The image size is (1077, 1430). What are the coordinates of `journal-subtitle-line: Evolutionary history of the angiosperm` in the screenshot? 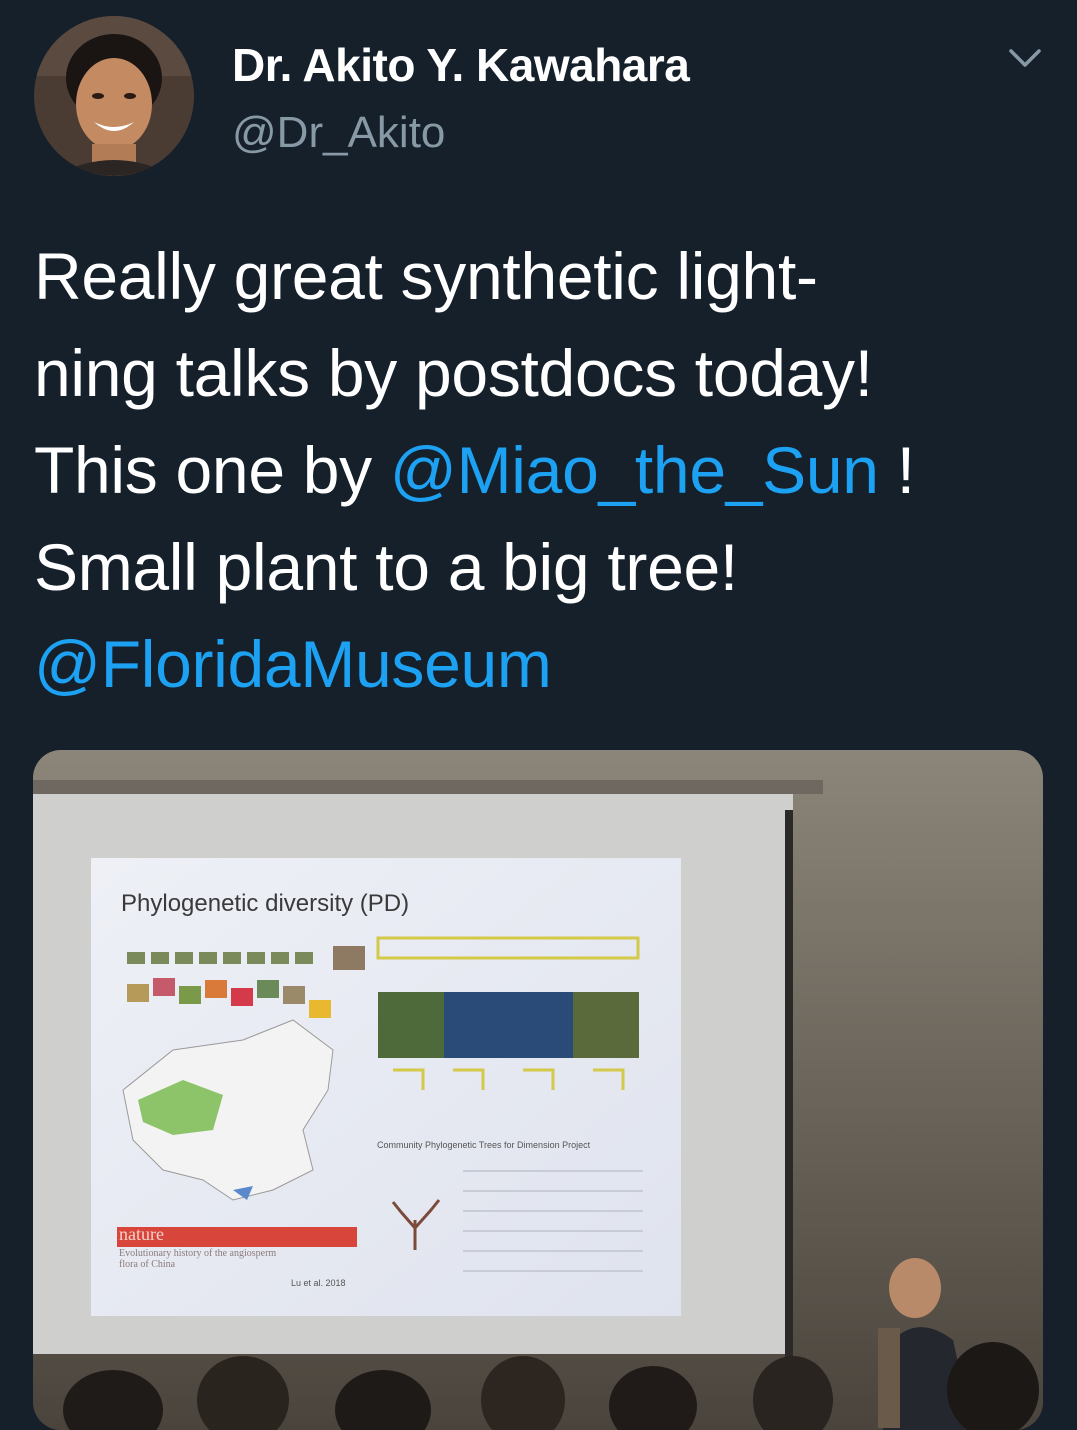 It's located at (198, 1253).